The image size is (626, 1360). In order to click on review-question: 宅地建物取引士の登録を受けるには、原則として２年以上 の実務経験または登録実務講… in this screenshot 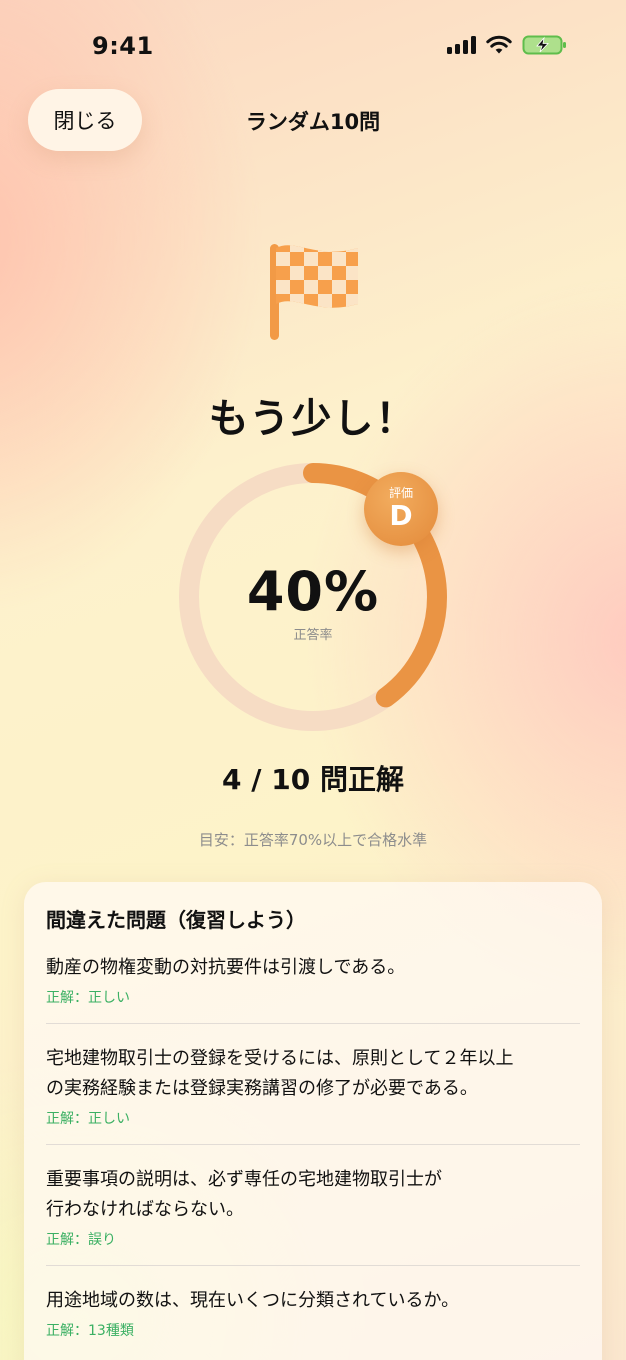, I will do `click(280, 1073)`.